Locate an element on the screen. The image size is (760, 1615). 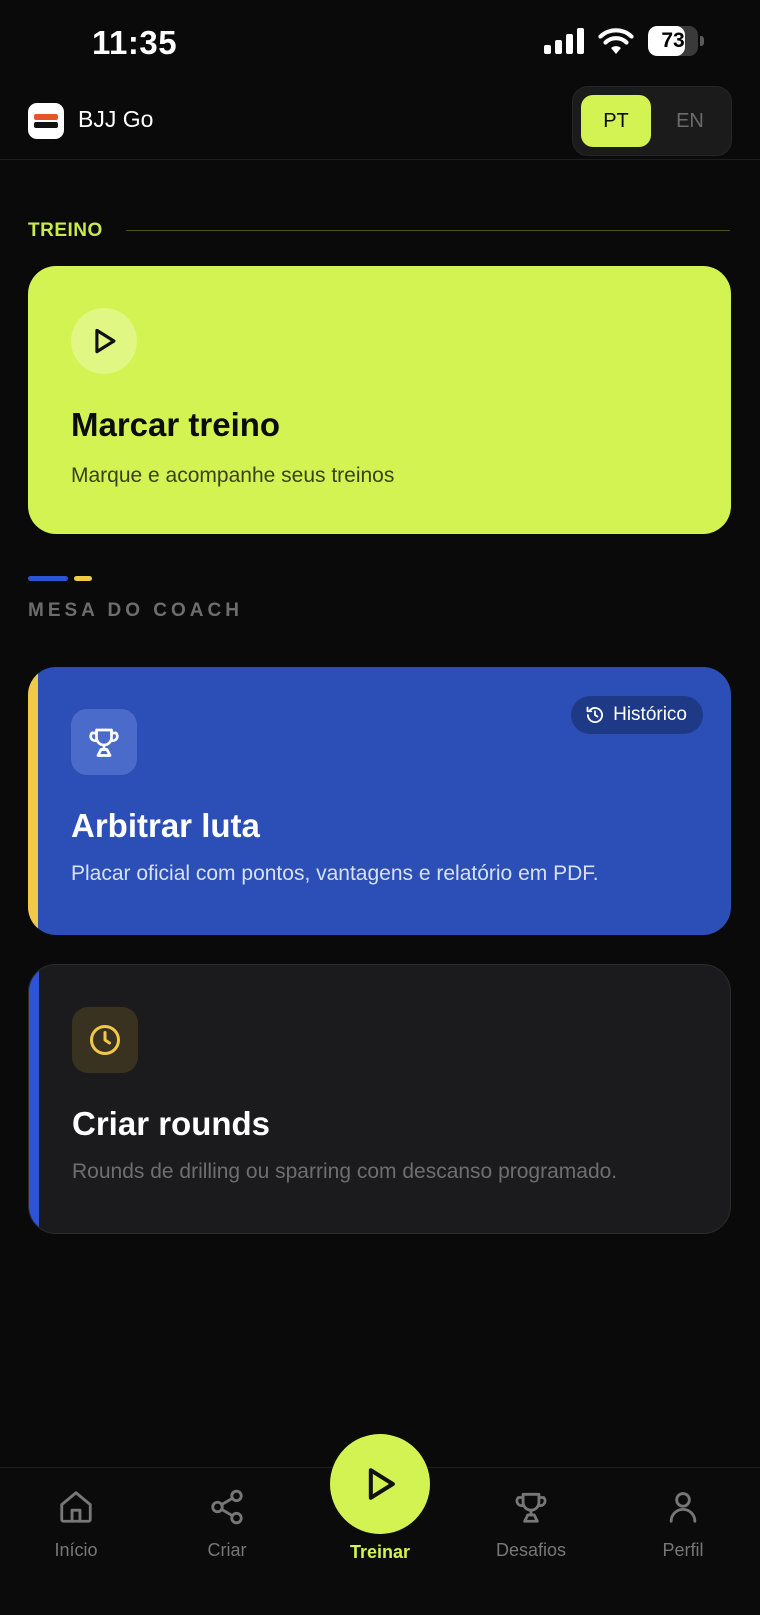
card-title: Marcar treino is located at coordinates (176, 424).